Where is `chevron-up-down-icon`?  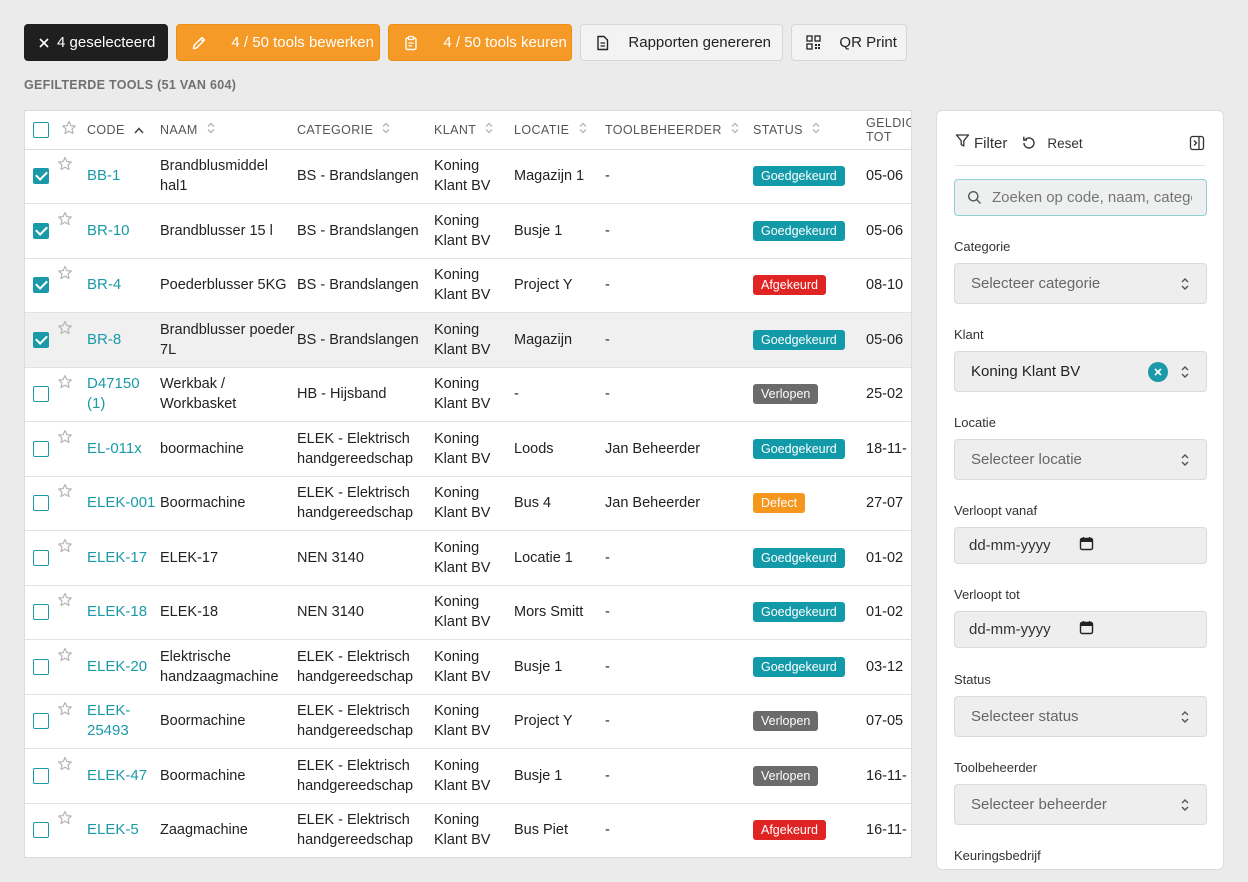 chevron-up-down-icon is located at coordinates (1185, 286).